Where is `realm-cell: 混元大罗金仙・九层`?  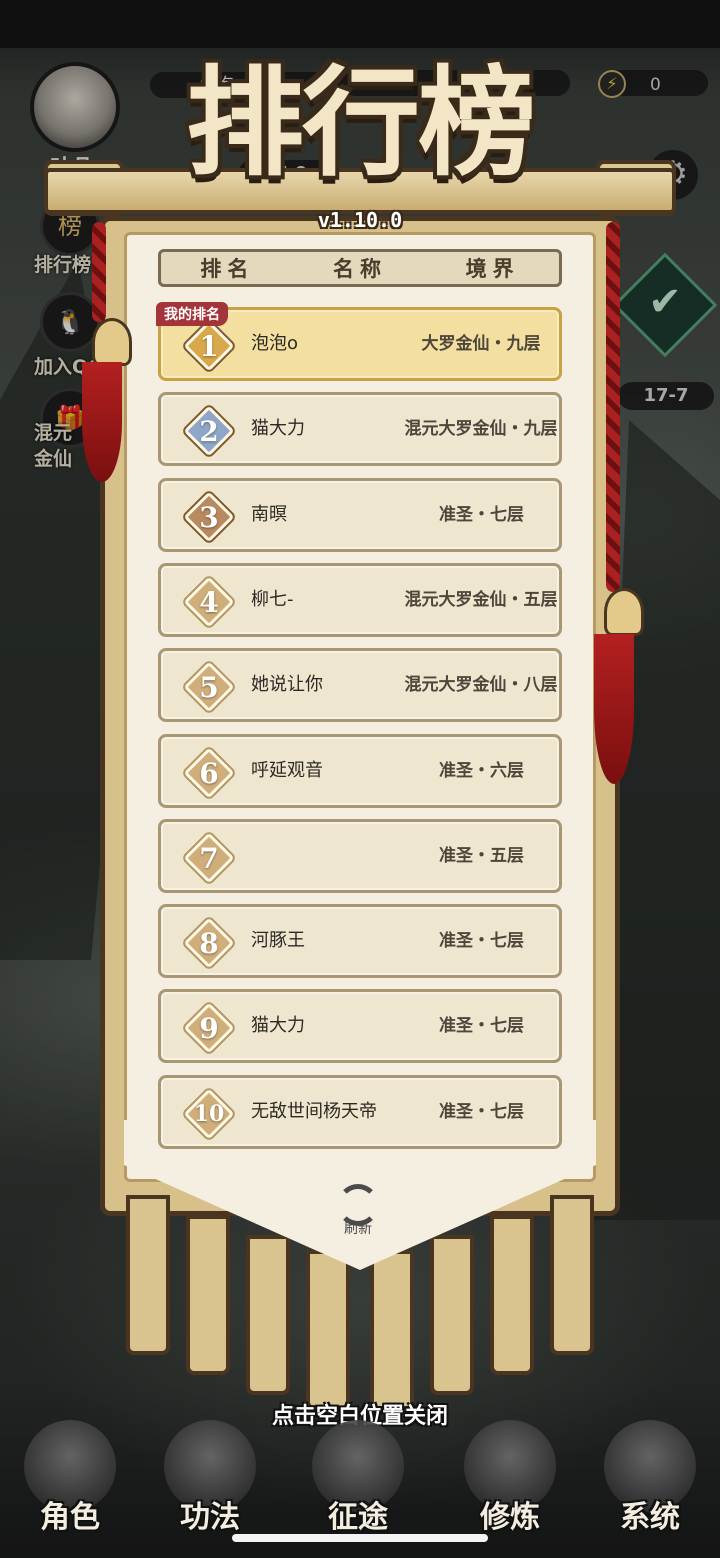
realm-cell: 混元大罗金仙・九层 is located at coordinates (481, 429).